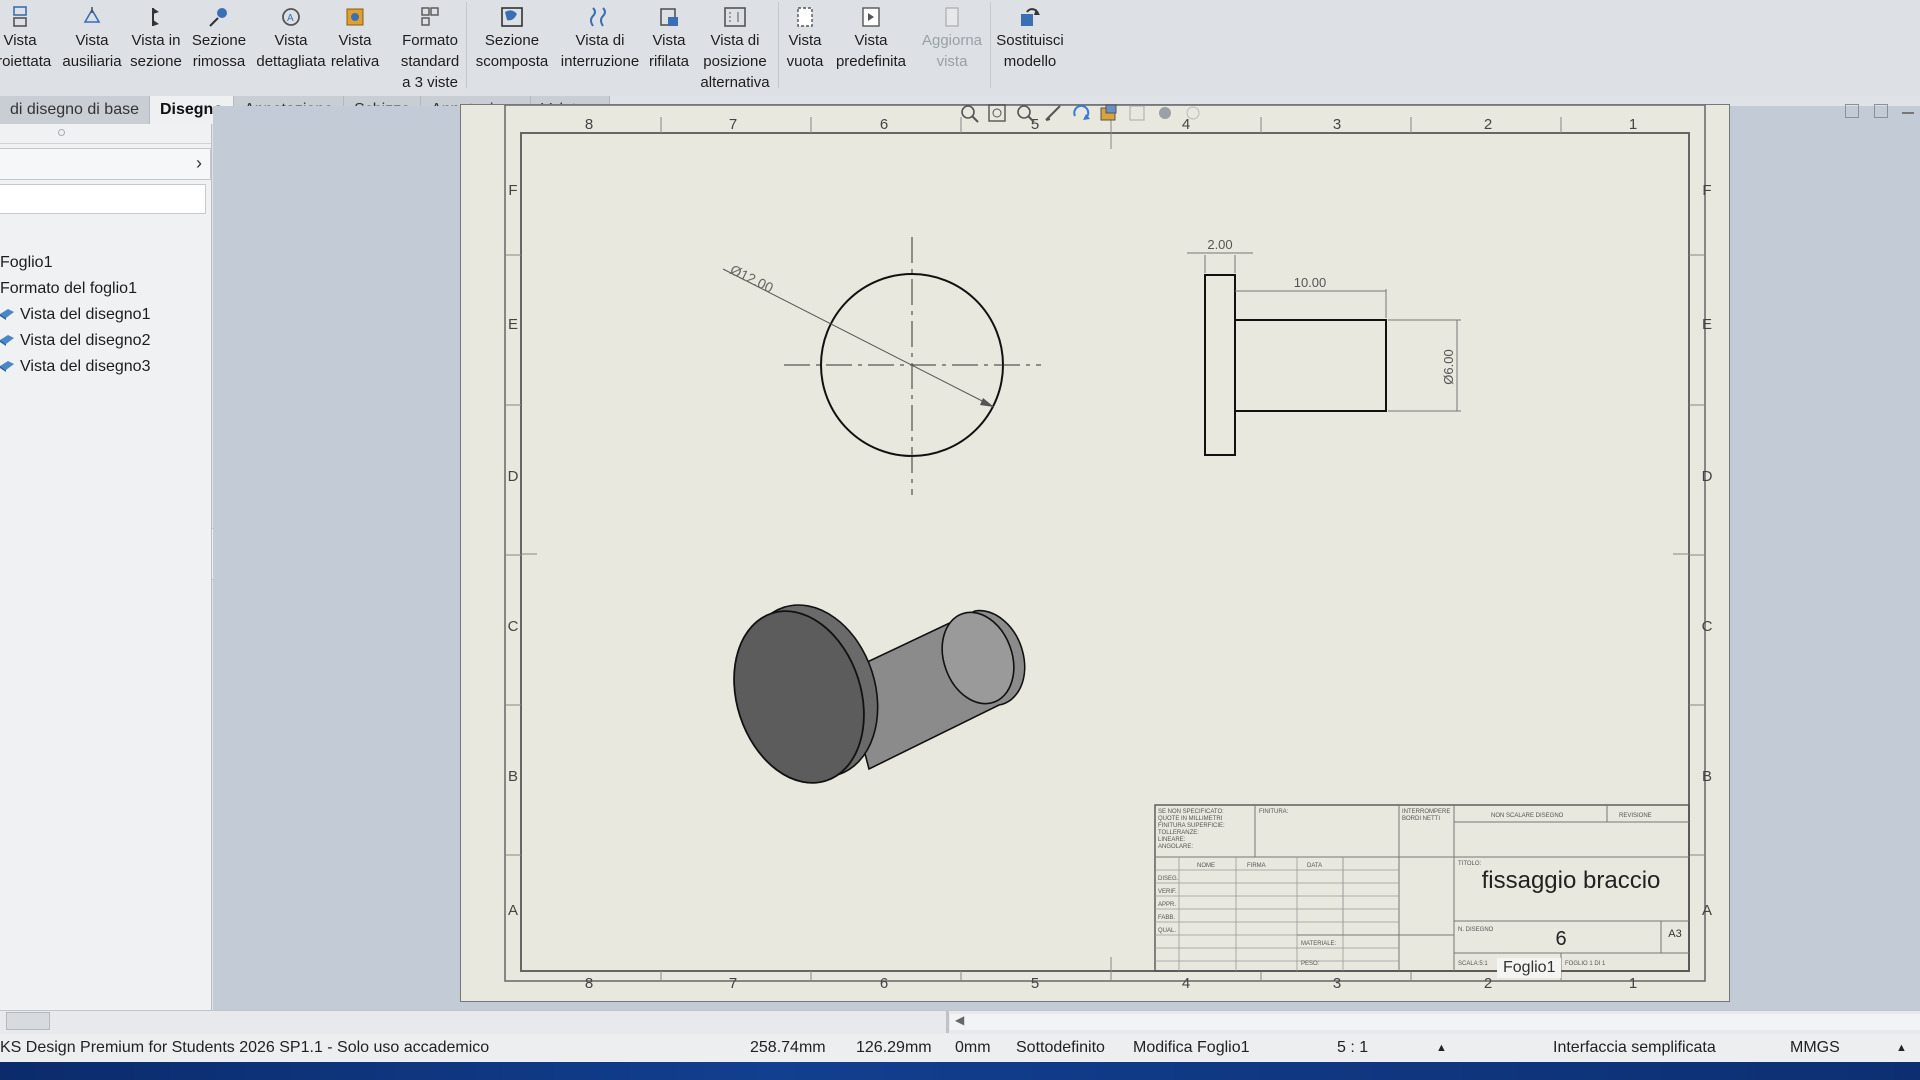 This screenshot has width=1920, height=1080. What do you see at coordinates (1030, 38) in the screenshot?
I see `replace-button: Sostituisci modello` at bounding box center [1030, 38].